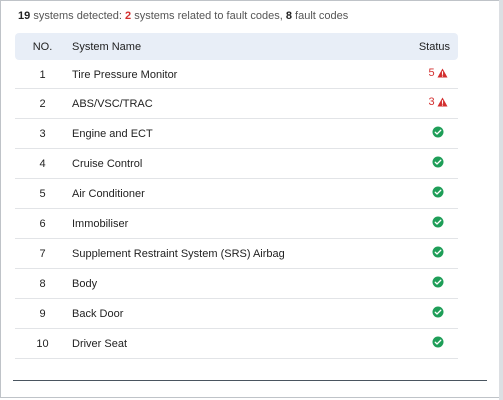 The image size is (503, 400). I want to click on system-name: Engine and ECT, so click(112, 134).